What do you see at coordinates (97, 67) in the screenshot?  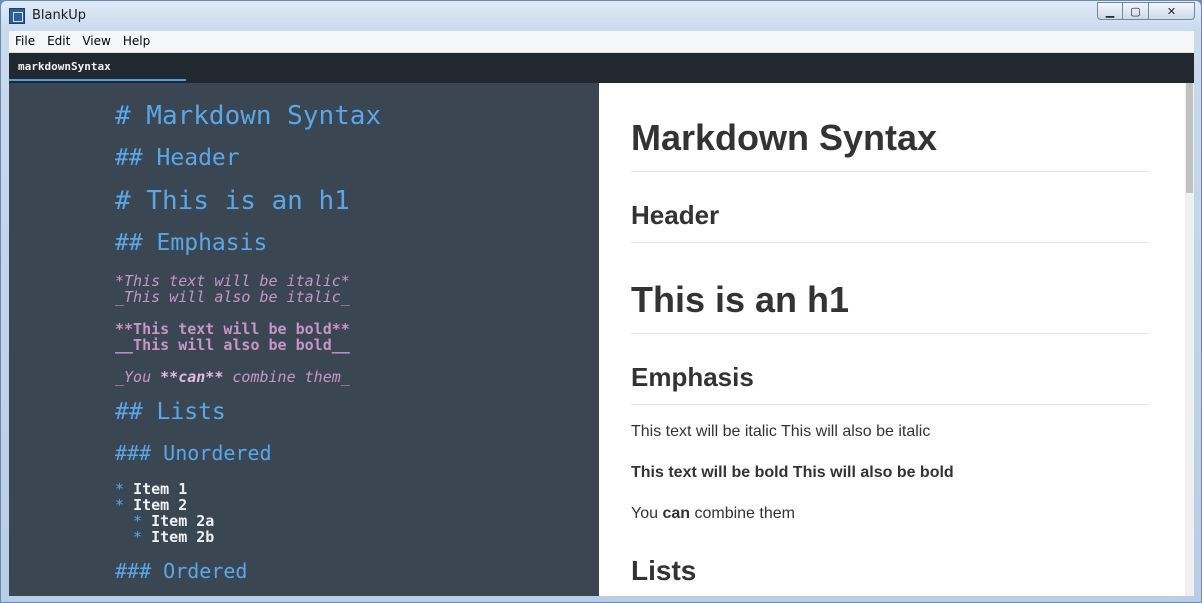 I see `tab-markdownsyntax: markdownSyntax` at bounding box center [97, 67].